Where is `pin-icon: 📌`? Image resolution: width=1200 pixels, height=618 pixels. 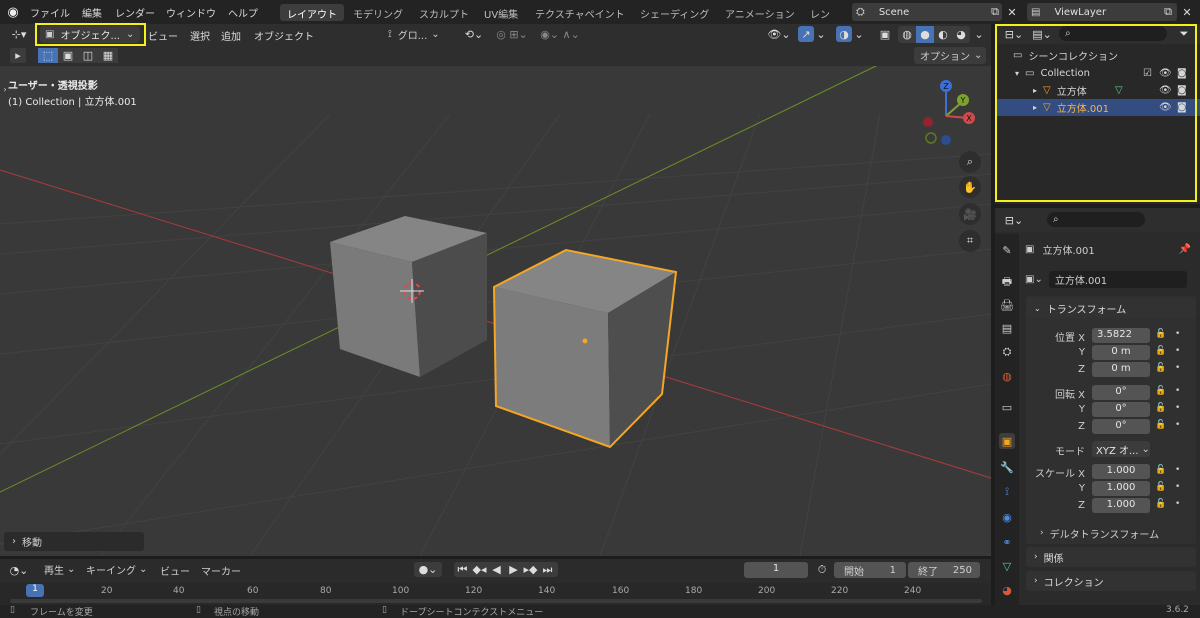 pin-icon: 📌 is located at coordinates (1185, 249).